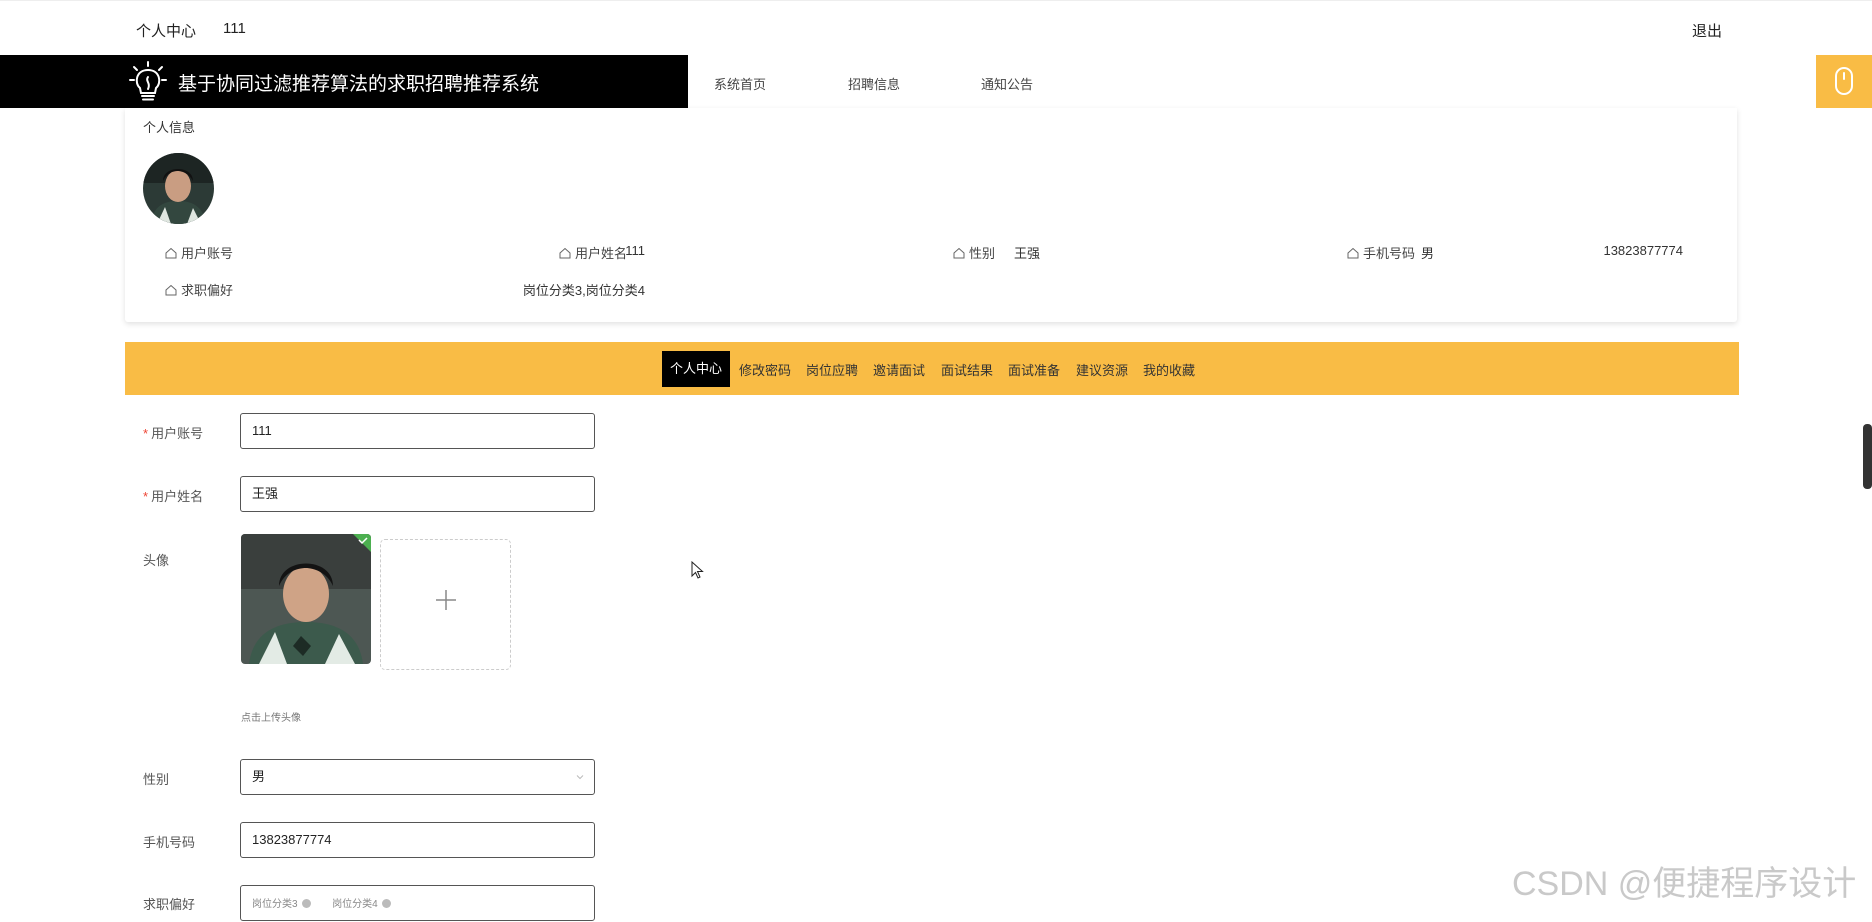 Image resolution: width=1872 pixels, height=922 pixels. I want to click on account-label: * 用户账号, so click(173, 433).